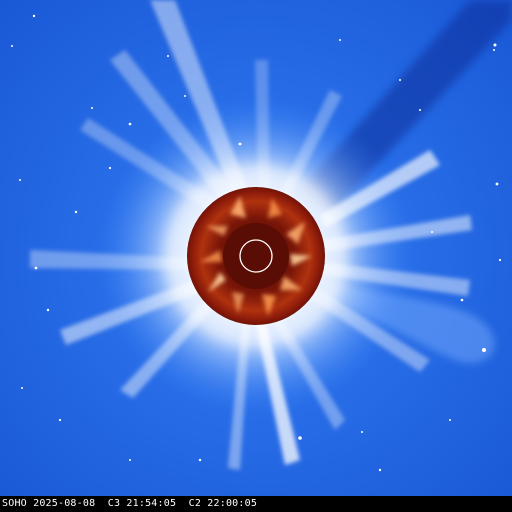  I want to click on caption-bar: SOHO 2025-08-08 C3 21:54:05 C2 22:00:05, so click(256, 504).